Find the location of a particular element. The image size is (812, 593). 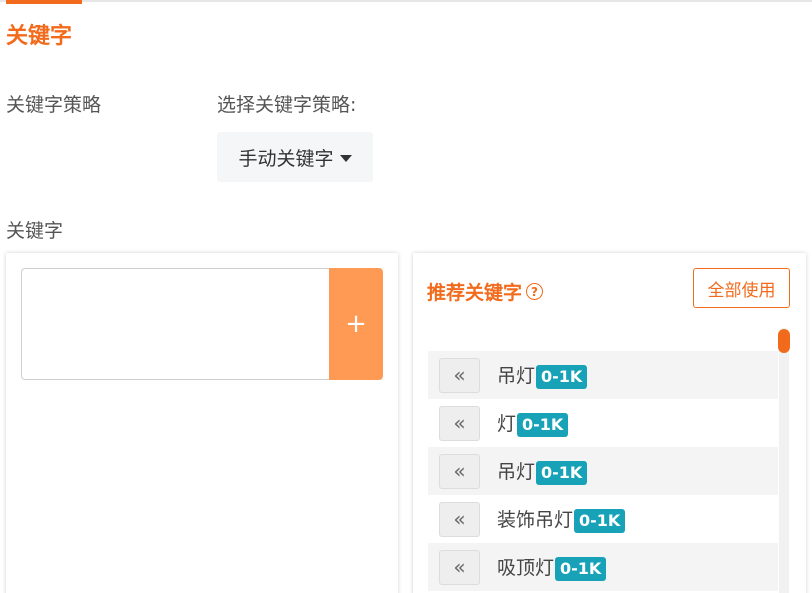

list-item: « 灯 0-1K is located at coordinates (603, 423).